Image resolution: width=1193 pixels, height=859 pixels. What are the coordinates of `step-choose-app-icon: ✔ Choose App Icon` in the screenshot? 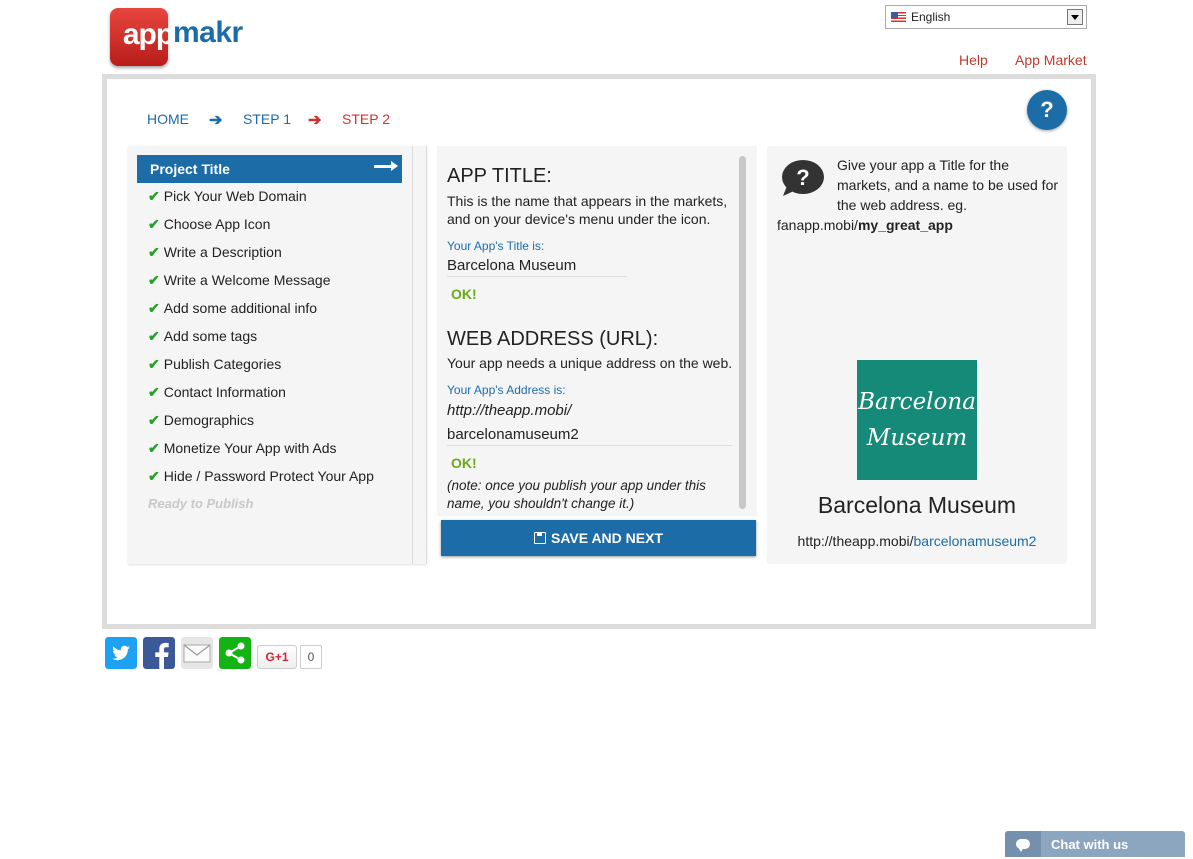 It's located at (209, 224).